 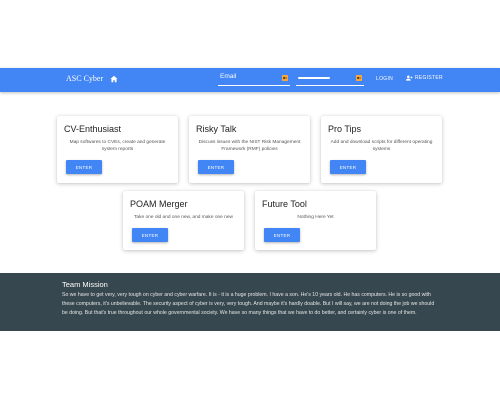 I want to click on card-title: Future Tool, so click(x=284, y=204).